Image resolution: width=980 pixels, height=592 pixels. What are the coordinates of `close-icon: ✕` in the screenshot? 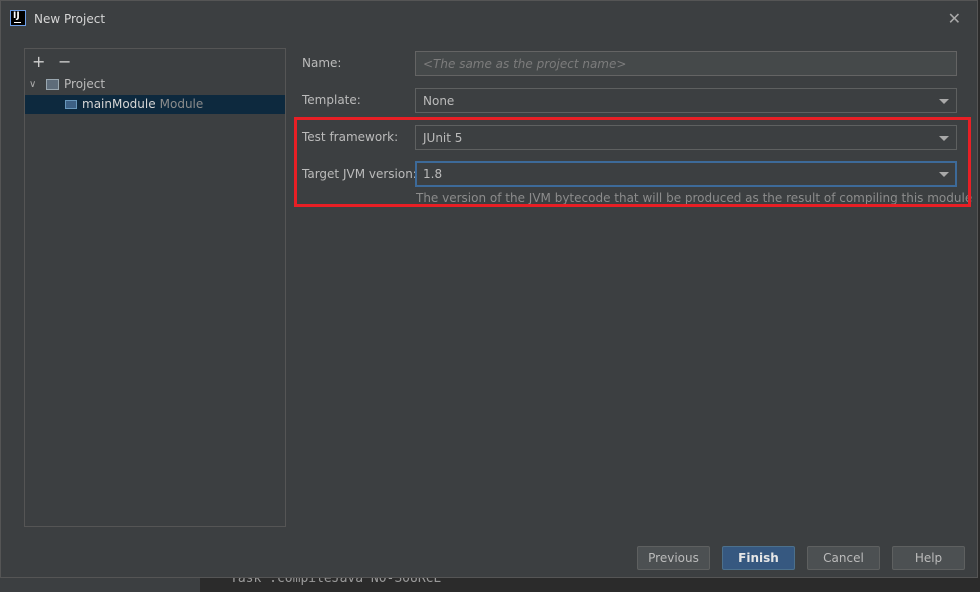 It's located at (954, 18).